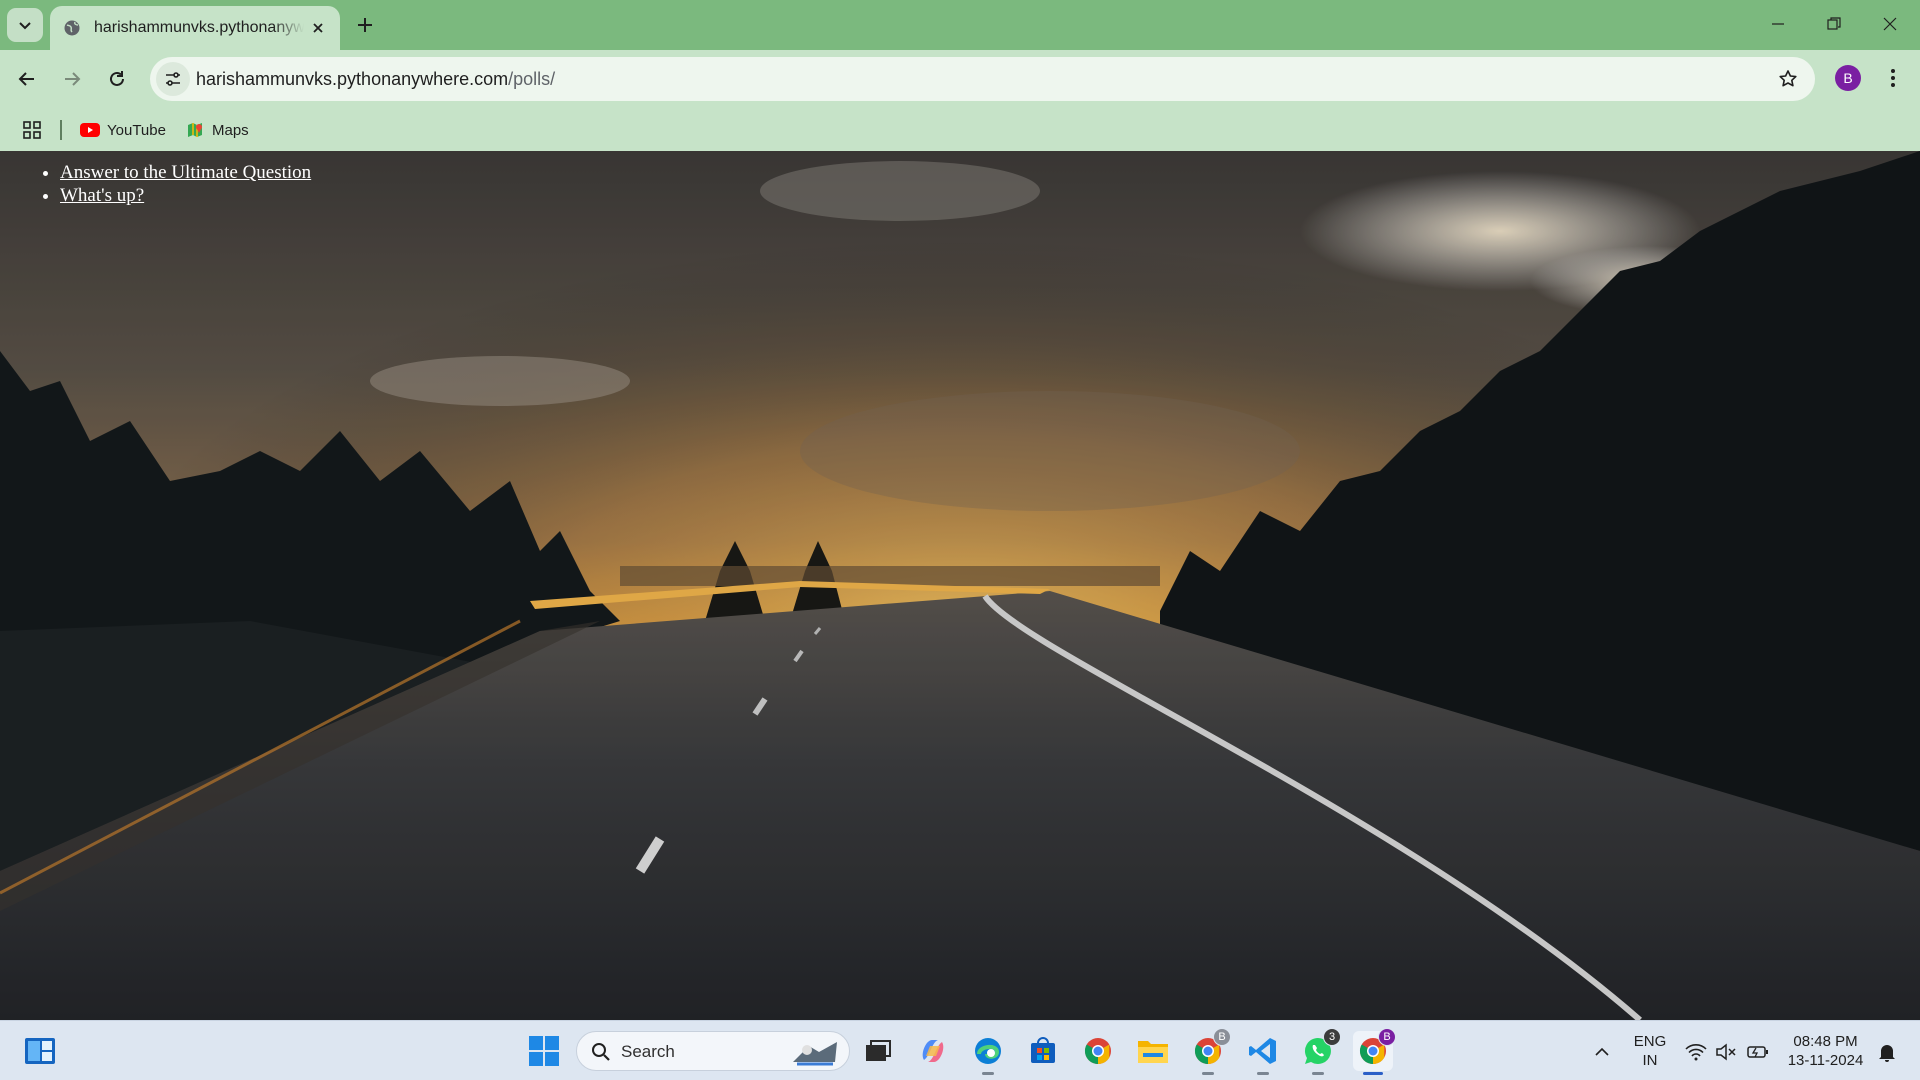 The width and height of the screenshot is (1920, 1080). I want to click on tab-search-button, so click(25, 25).